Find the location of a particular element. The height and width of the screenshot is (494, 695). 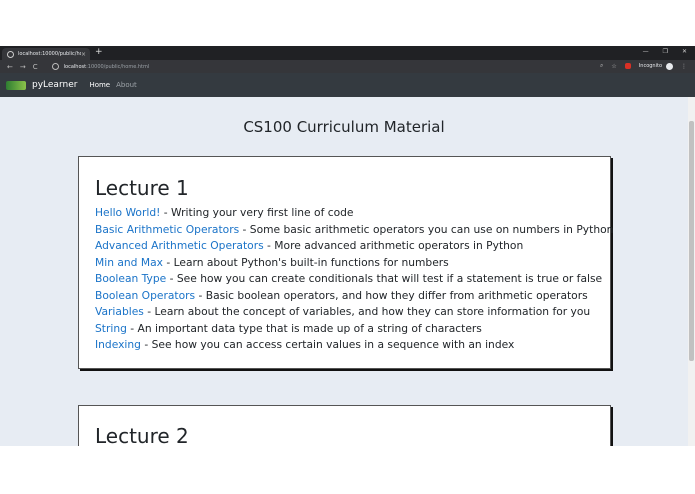

reload-icon: C is located at coordinates (35, 67).